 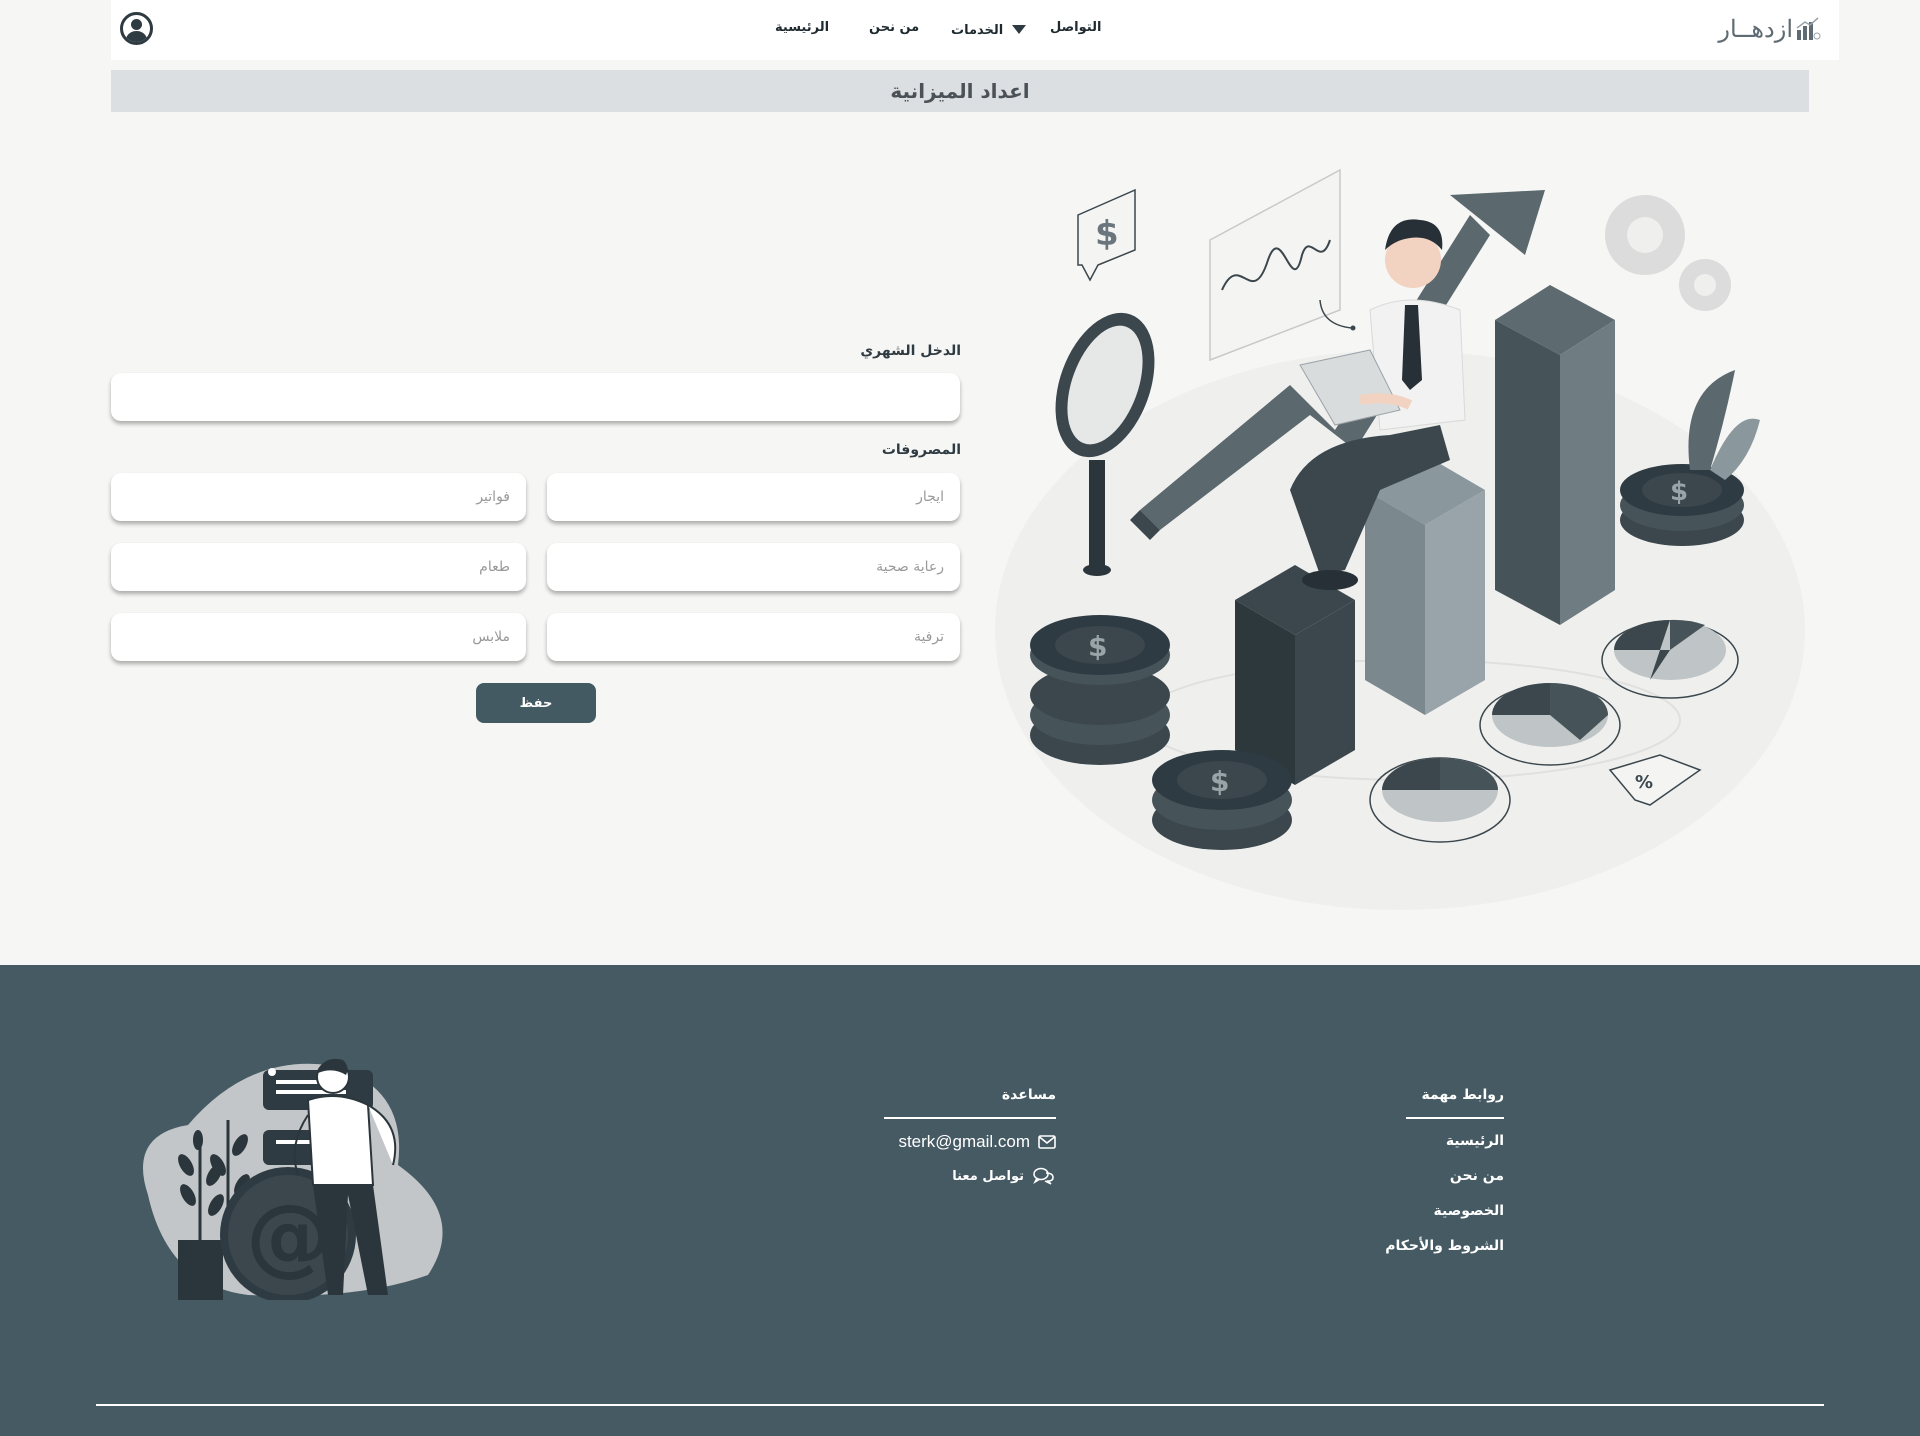 I want to click on nav-links: الرئيسية من نحن الخدمات التواصل, so click(x=975, y=30).